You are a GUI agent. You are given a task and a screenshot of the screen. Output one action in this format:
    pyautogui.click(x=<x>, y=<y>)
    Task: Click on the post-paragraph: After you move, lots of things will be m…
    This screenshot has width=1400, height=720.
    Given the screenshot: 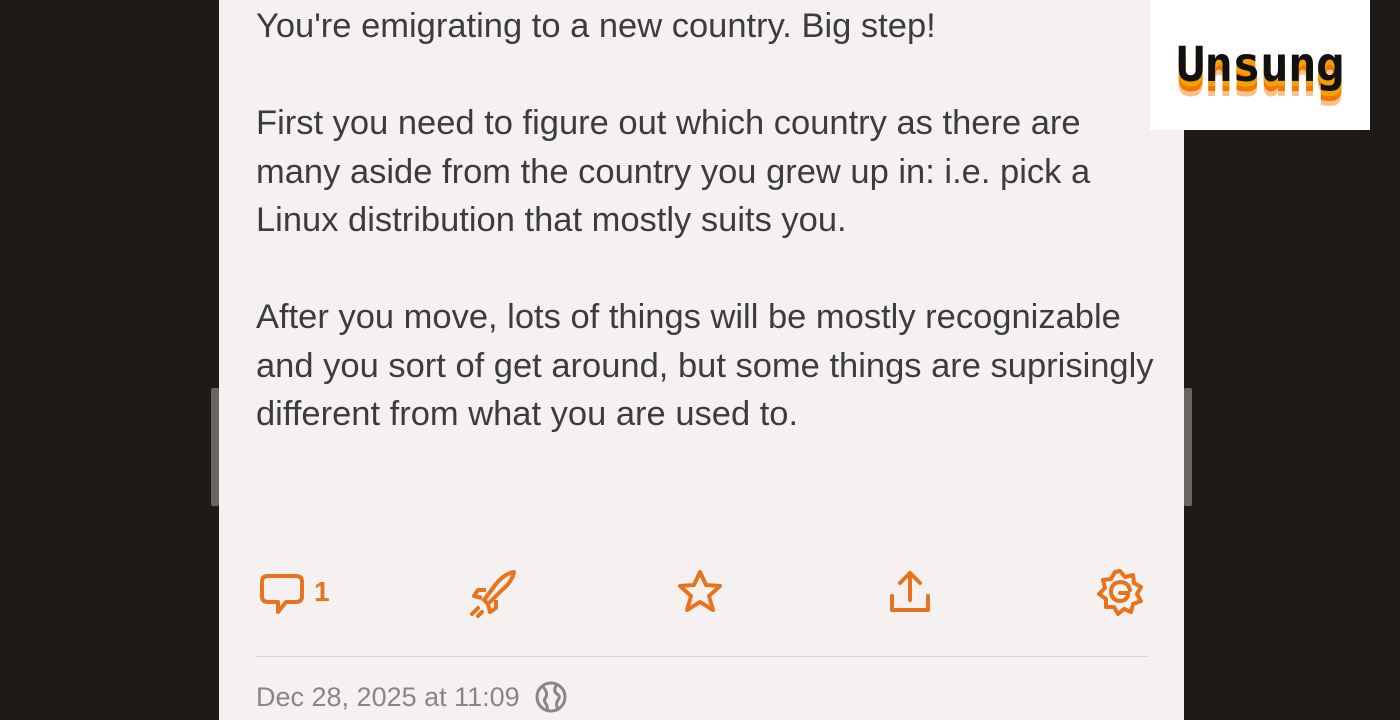 What is the action you would take?
    pyautogui.click(x=705, y=365)
    